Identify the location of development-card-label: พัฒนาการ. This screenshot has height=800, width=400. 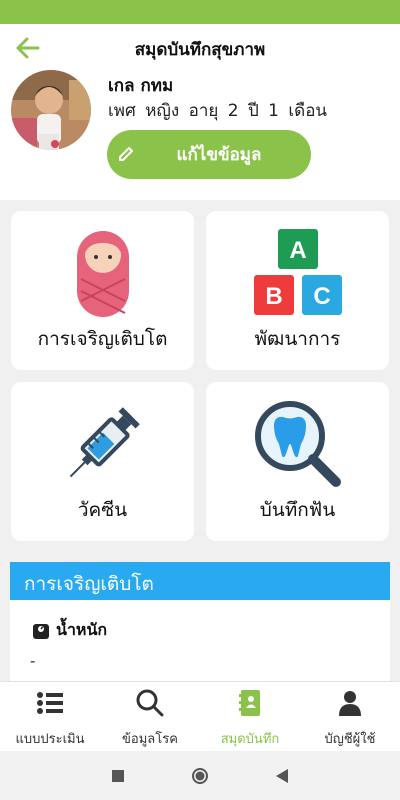
(297, 339).